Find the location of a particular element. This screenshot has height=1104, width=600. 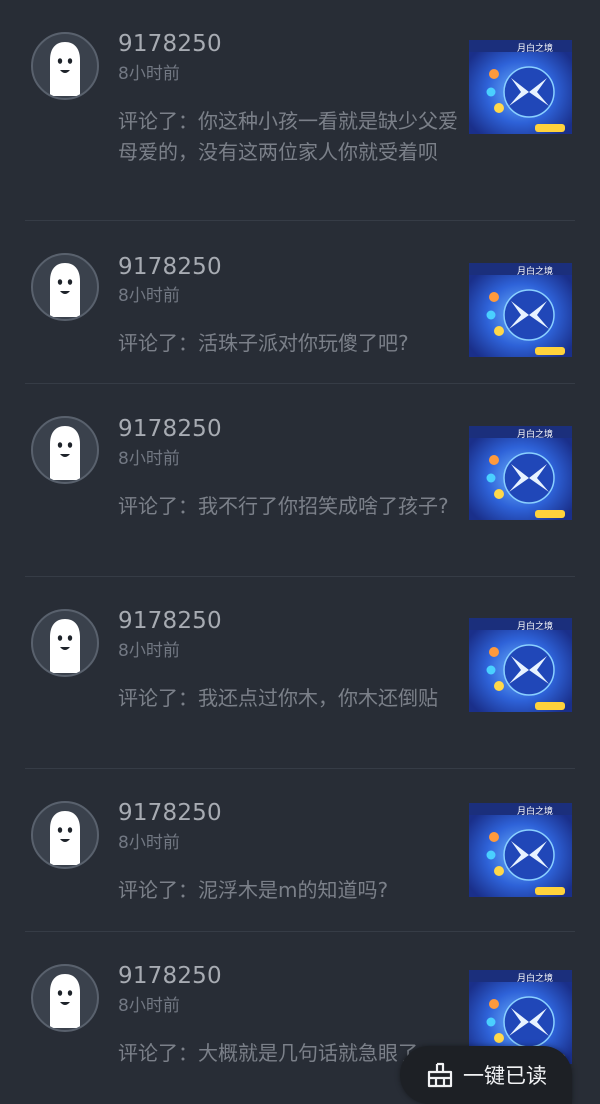

comment-text: 评论了：活珠子派对你玩傻了吧? is located at coordinates (263, 343).